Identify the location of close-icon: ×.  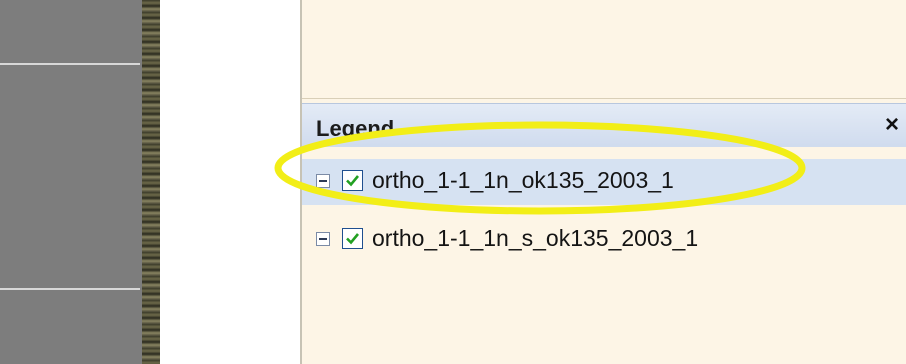
(892, 125).